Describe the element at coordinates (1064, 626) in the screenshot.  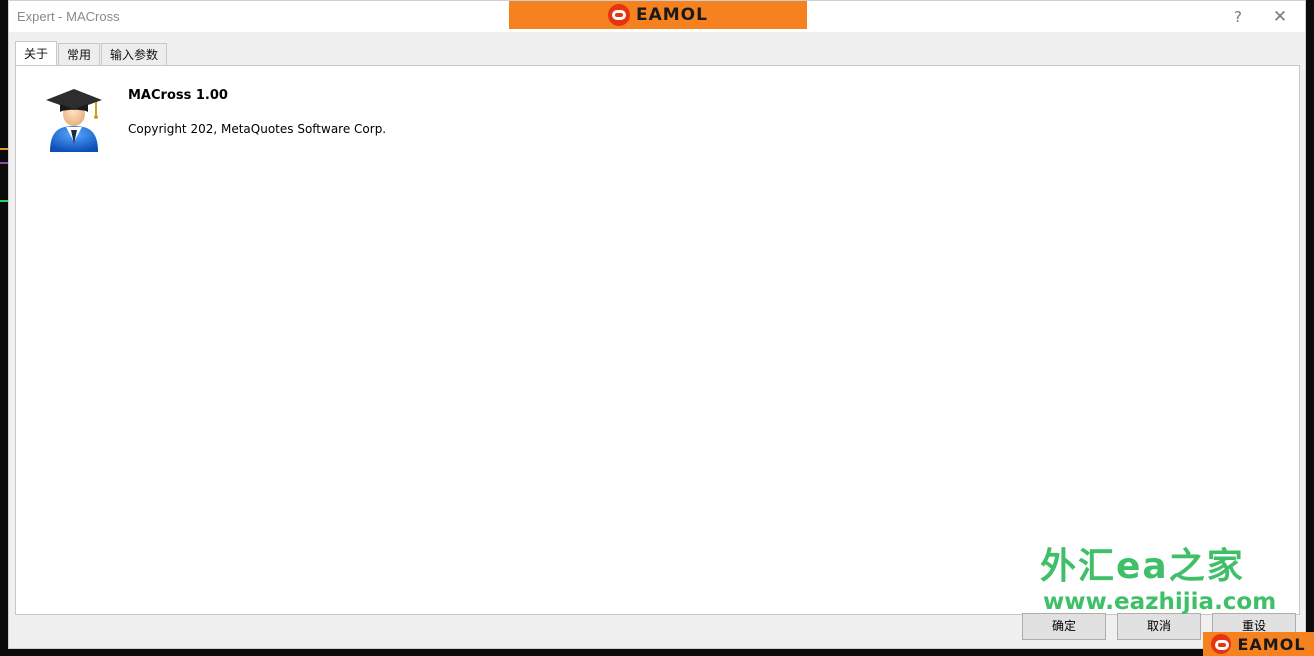
I see `ok-button: 确定` at that location.